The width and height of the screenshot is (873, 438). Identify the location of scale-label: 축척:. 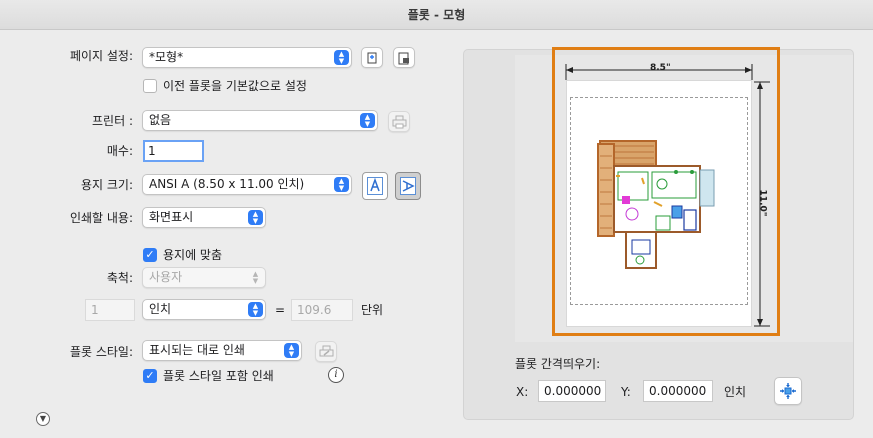
(119, 278).